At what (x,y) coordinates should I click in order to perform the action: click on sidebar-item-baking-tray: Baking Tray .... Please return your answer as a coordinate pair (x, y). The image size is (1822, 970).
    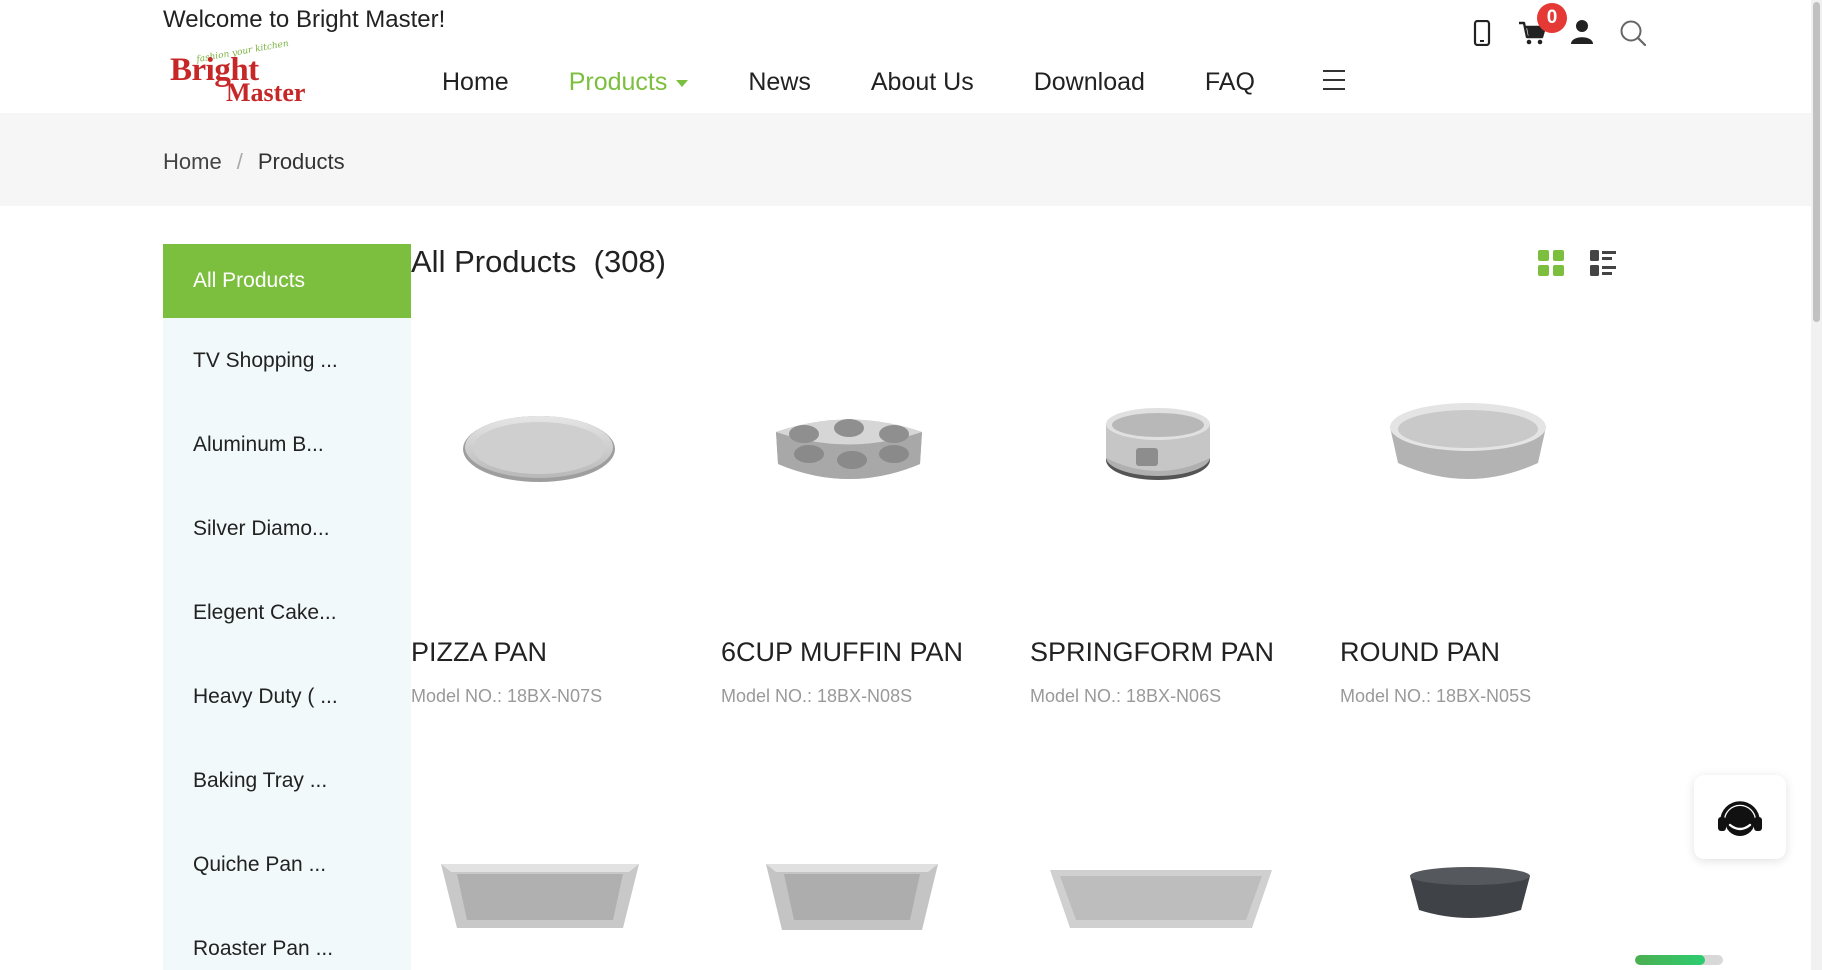
    Looking at the image, I should click on (287, 781).